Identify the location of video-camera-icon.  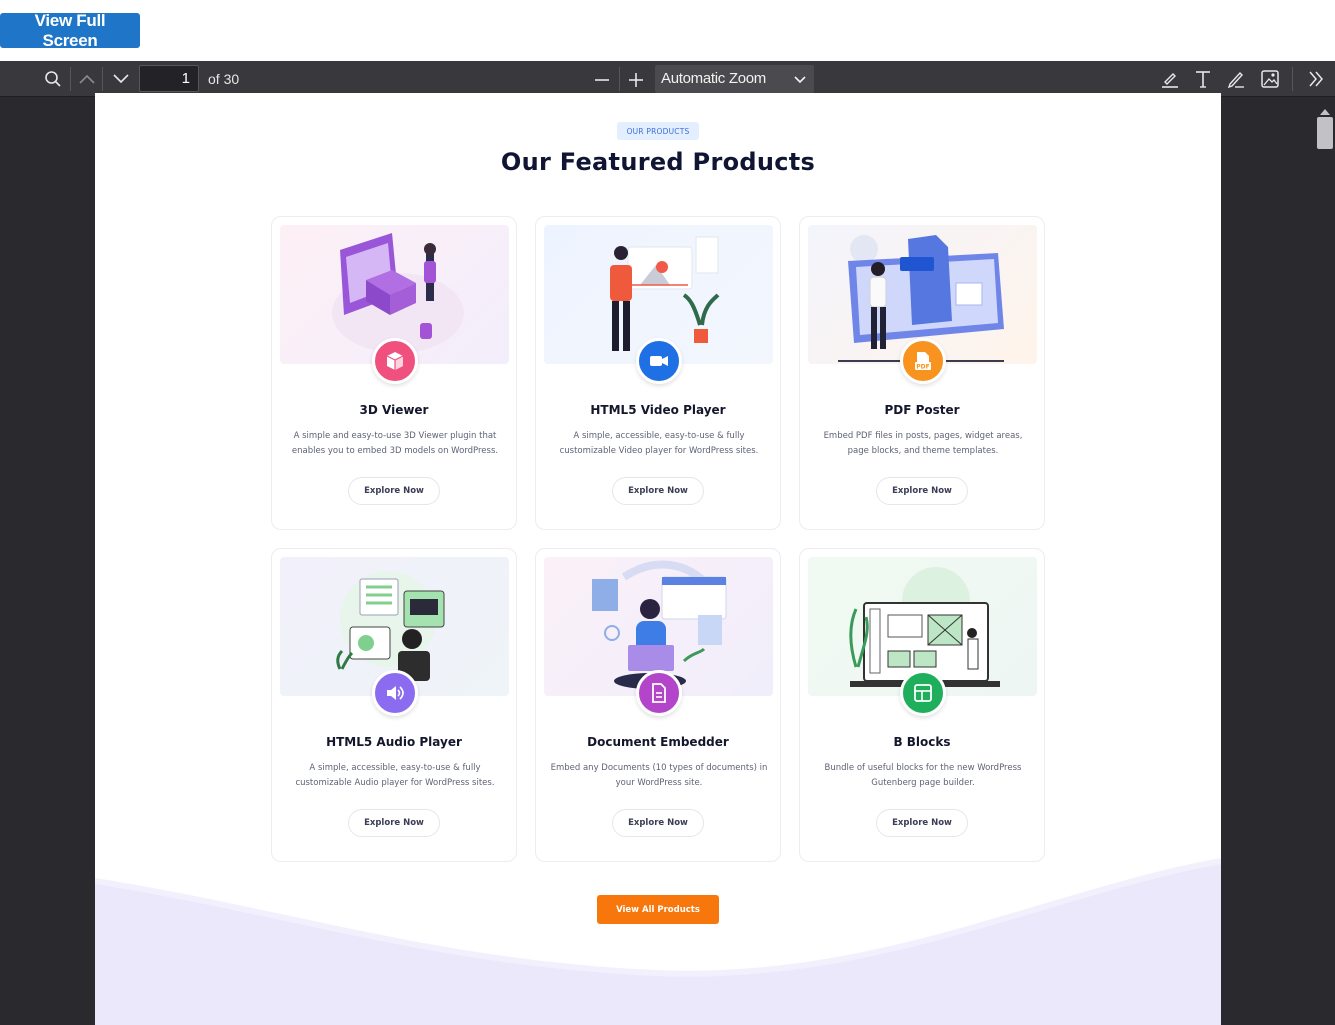
(659, 361).